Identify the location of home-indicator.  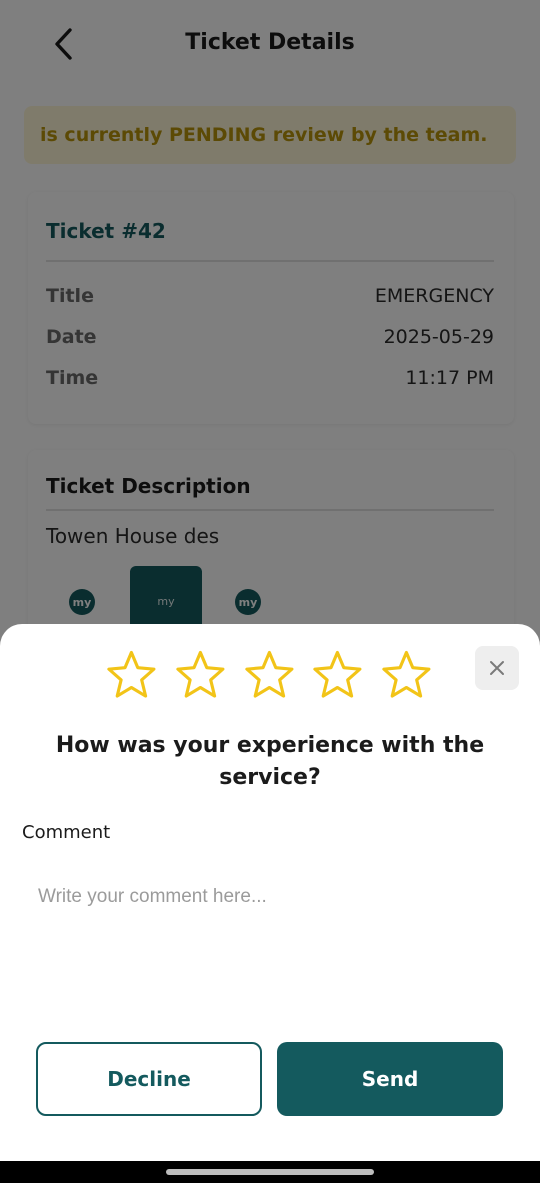
(270, 1172).